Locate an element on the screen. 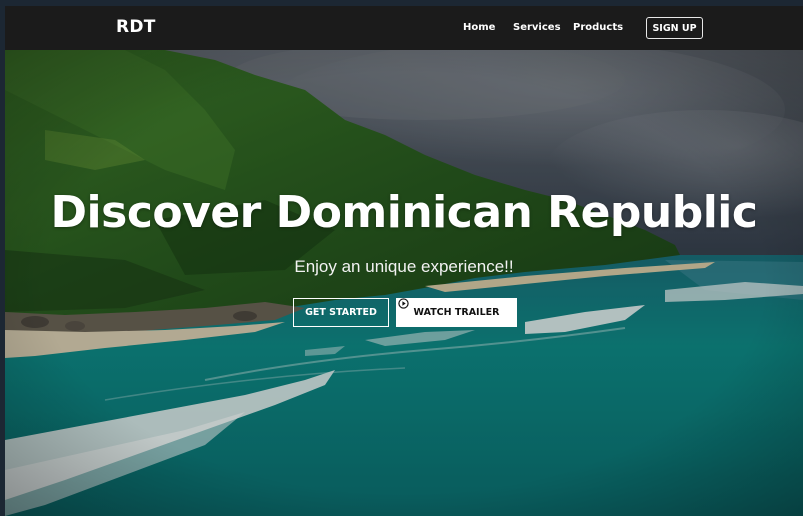  hero-subtitle: Enjoy an unique experience!! is located at coordinates (404, 266).